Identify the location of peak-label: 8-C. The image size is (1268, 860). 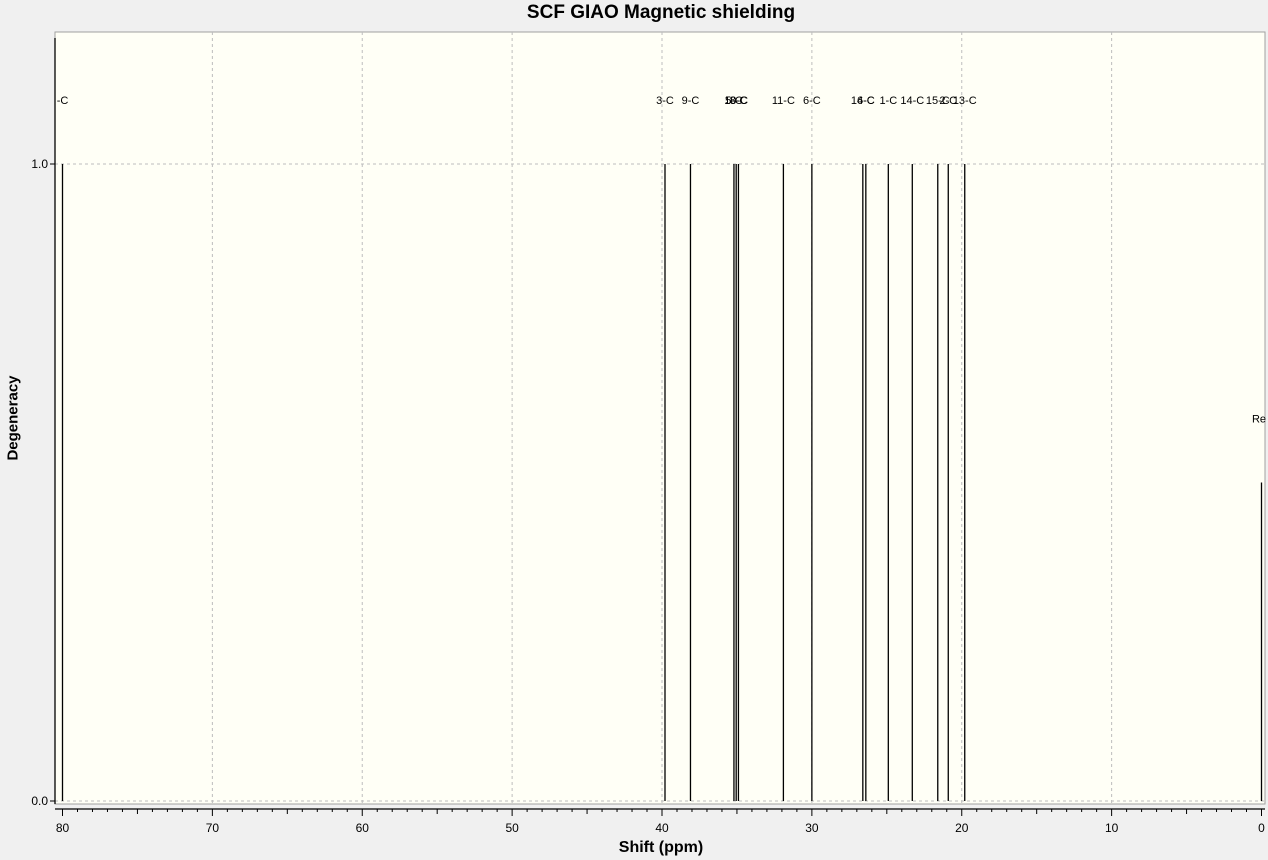
(739, 101).